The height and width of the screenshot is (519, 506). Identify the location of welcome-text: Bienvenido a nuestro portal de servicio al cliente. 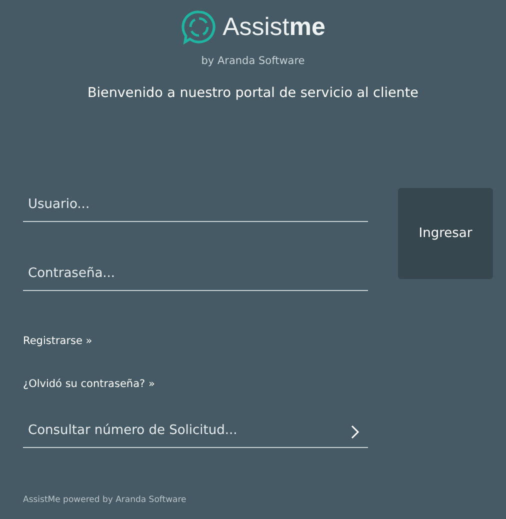
(253, 93).